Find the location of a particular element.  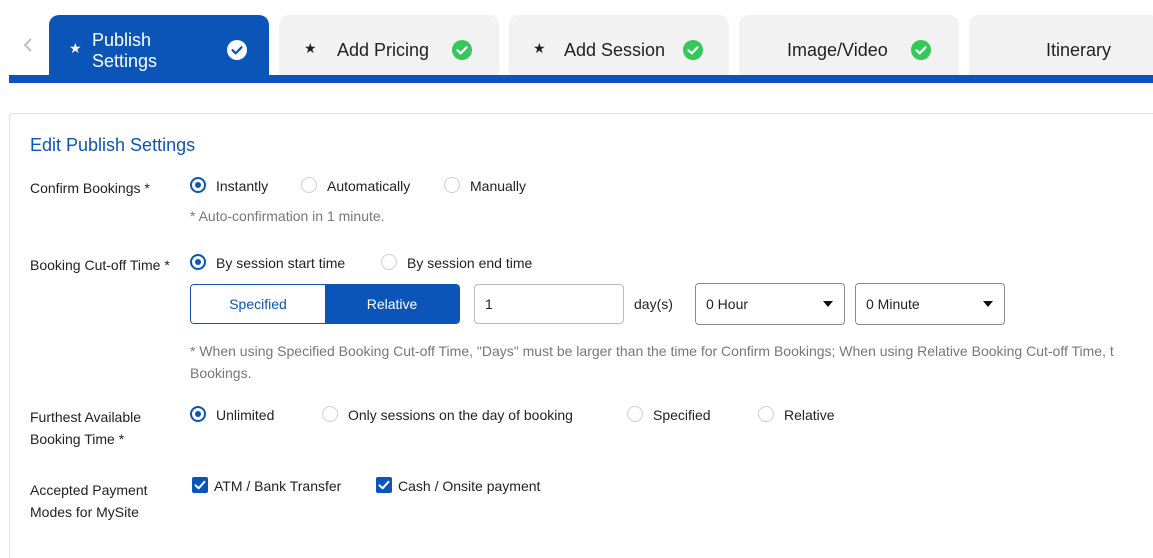

checkbox-atm-bank-transfer is located at coordinates (200, 485).